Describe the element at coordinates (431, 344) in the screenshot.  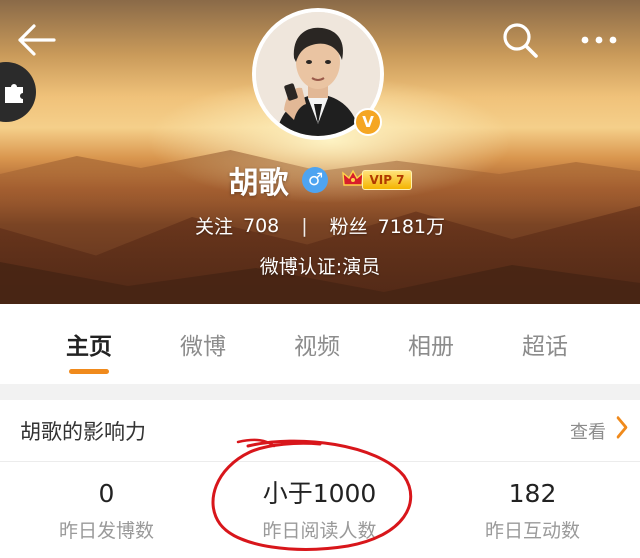
I see `tab-album: 相册` at that location.